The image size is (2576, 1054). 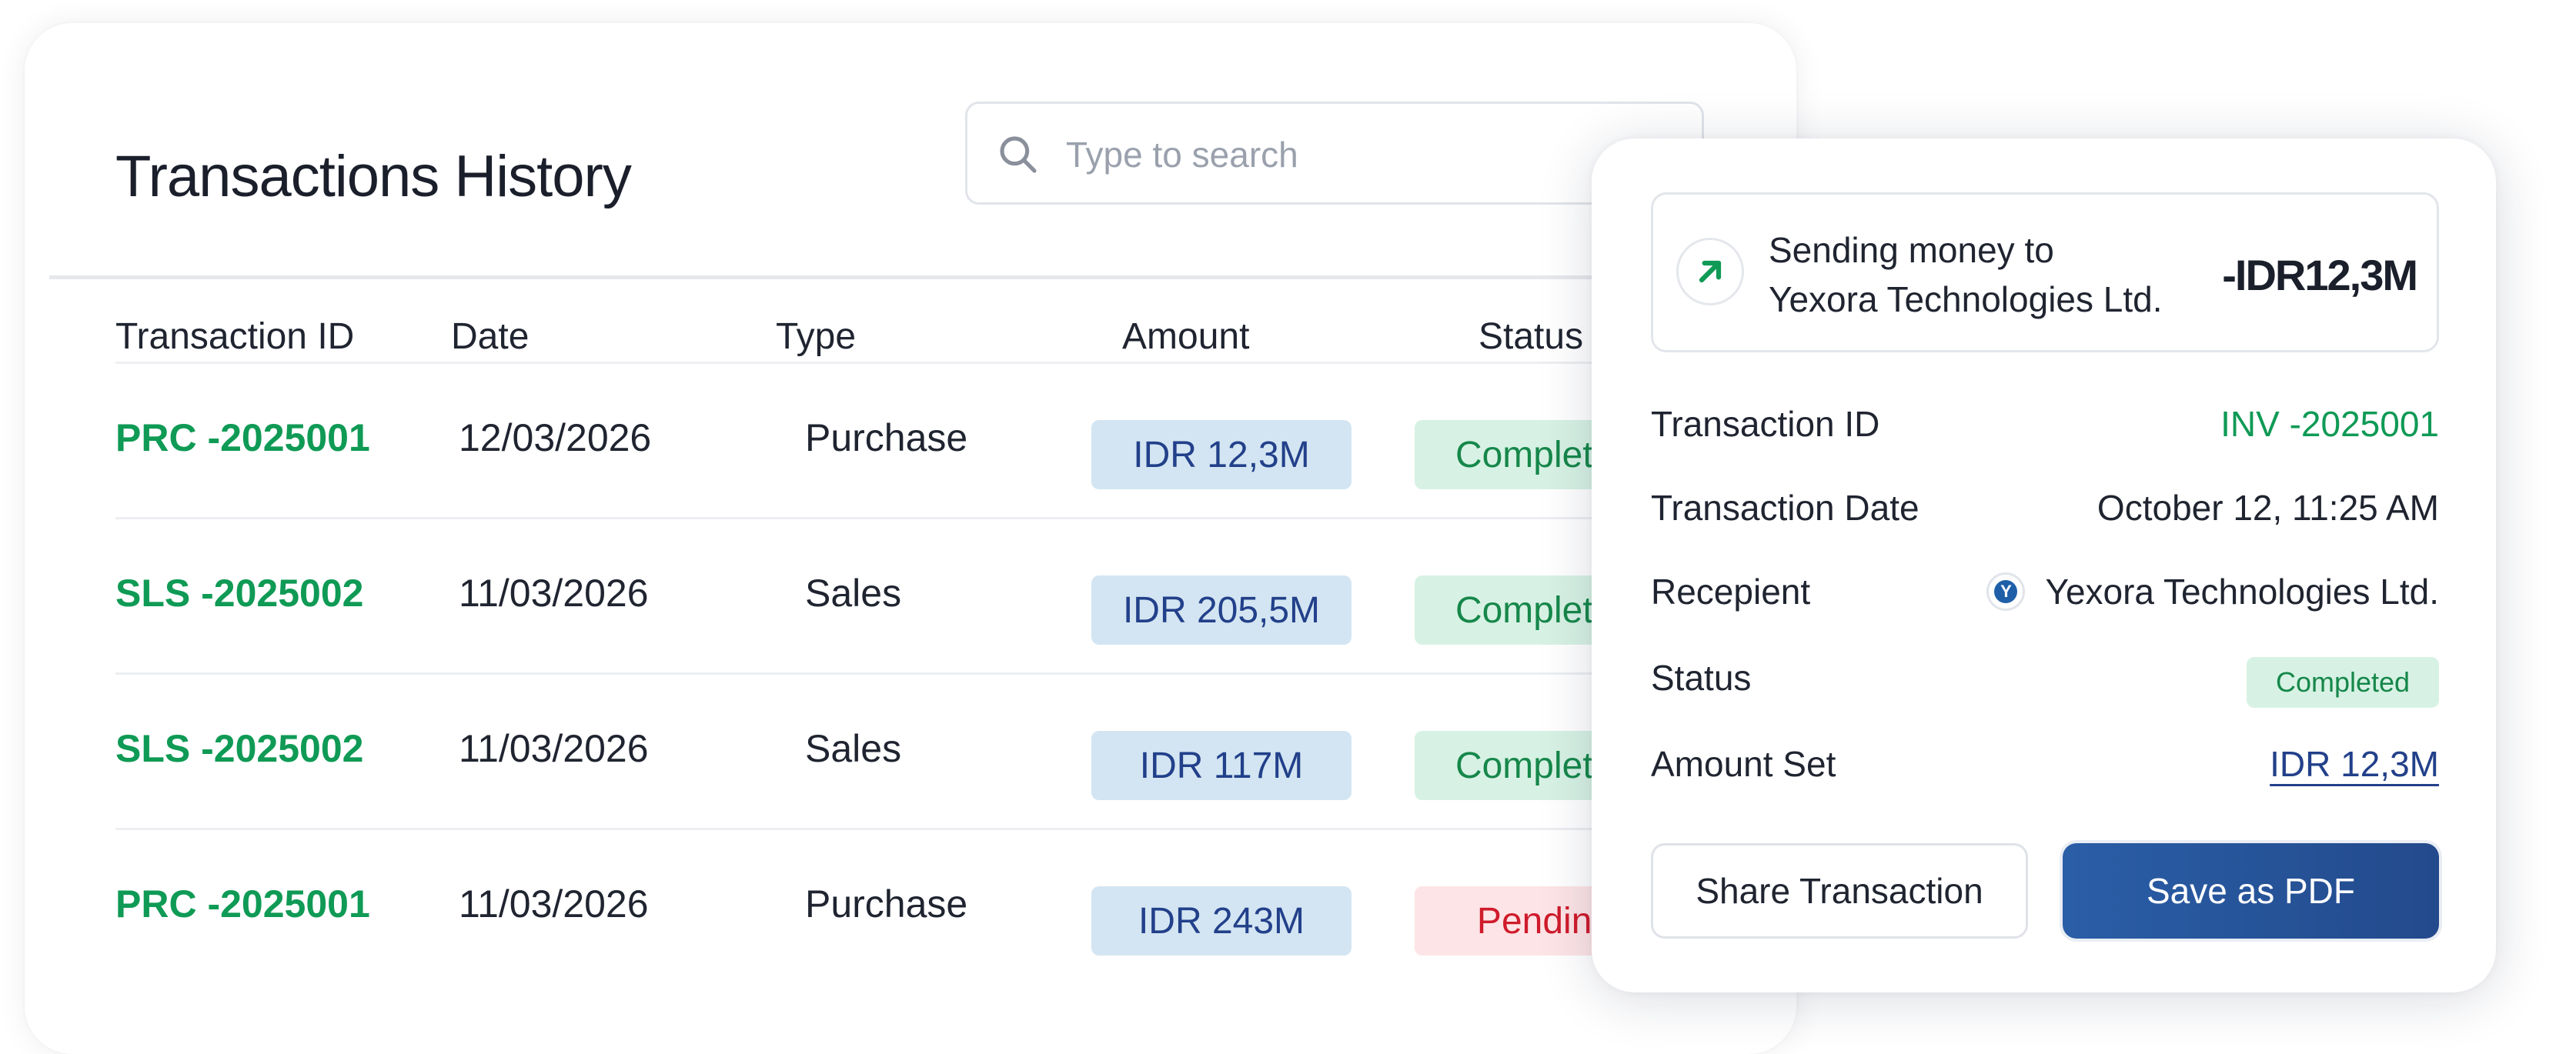 I want to click on column-header-type: Type, so click(x=816, y=336).